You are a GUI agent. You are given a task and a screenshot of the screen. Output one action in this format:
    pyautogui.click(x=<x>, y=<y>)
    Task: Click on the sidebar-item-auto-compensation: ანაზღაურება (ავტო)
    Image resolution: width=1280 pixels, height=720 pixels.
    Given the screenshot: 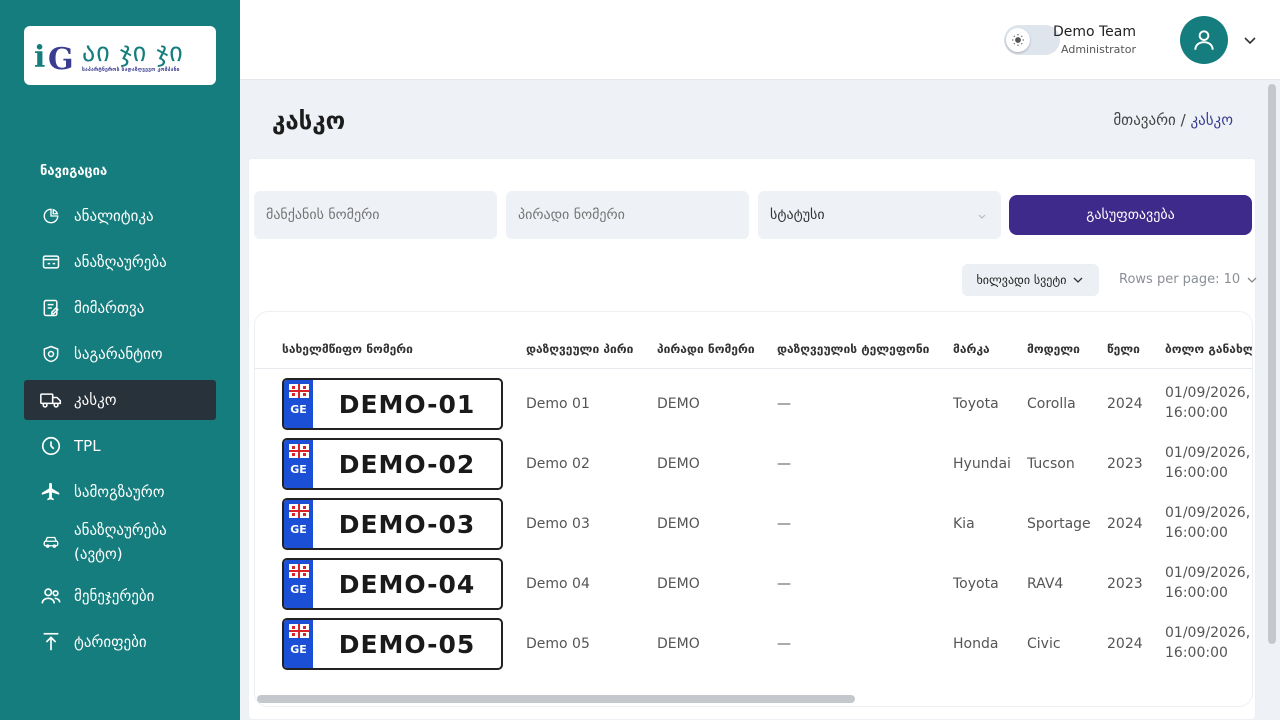 What is the action you would take?
    pyautogui.click(x=120, y=542)
    